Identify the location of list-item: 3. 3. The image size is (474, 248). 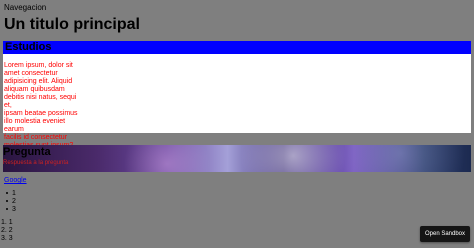
(7, 238).